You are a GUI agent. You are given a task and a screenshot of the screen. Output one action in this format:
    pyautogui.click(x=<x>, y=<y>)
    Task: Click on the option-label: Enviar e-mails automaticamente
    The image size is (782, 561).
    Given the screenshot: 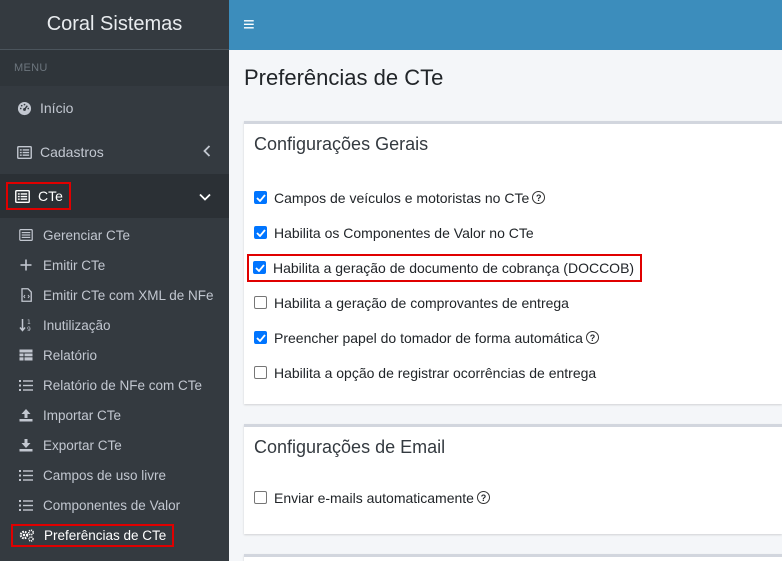 What is the action you would take?
    pyautogui.click(x=374, y=497)
    